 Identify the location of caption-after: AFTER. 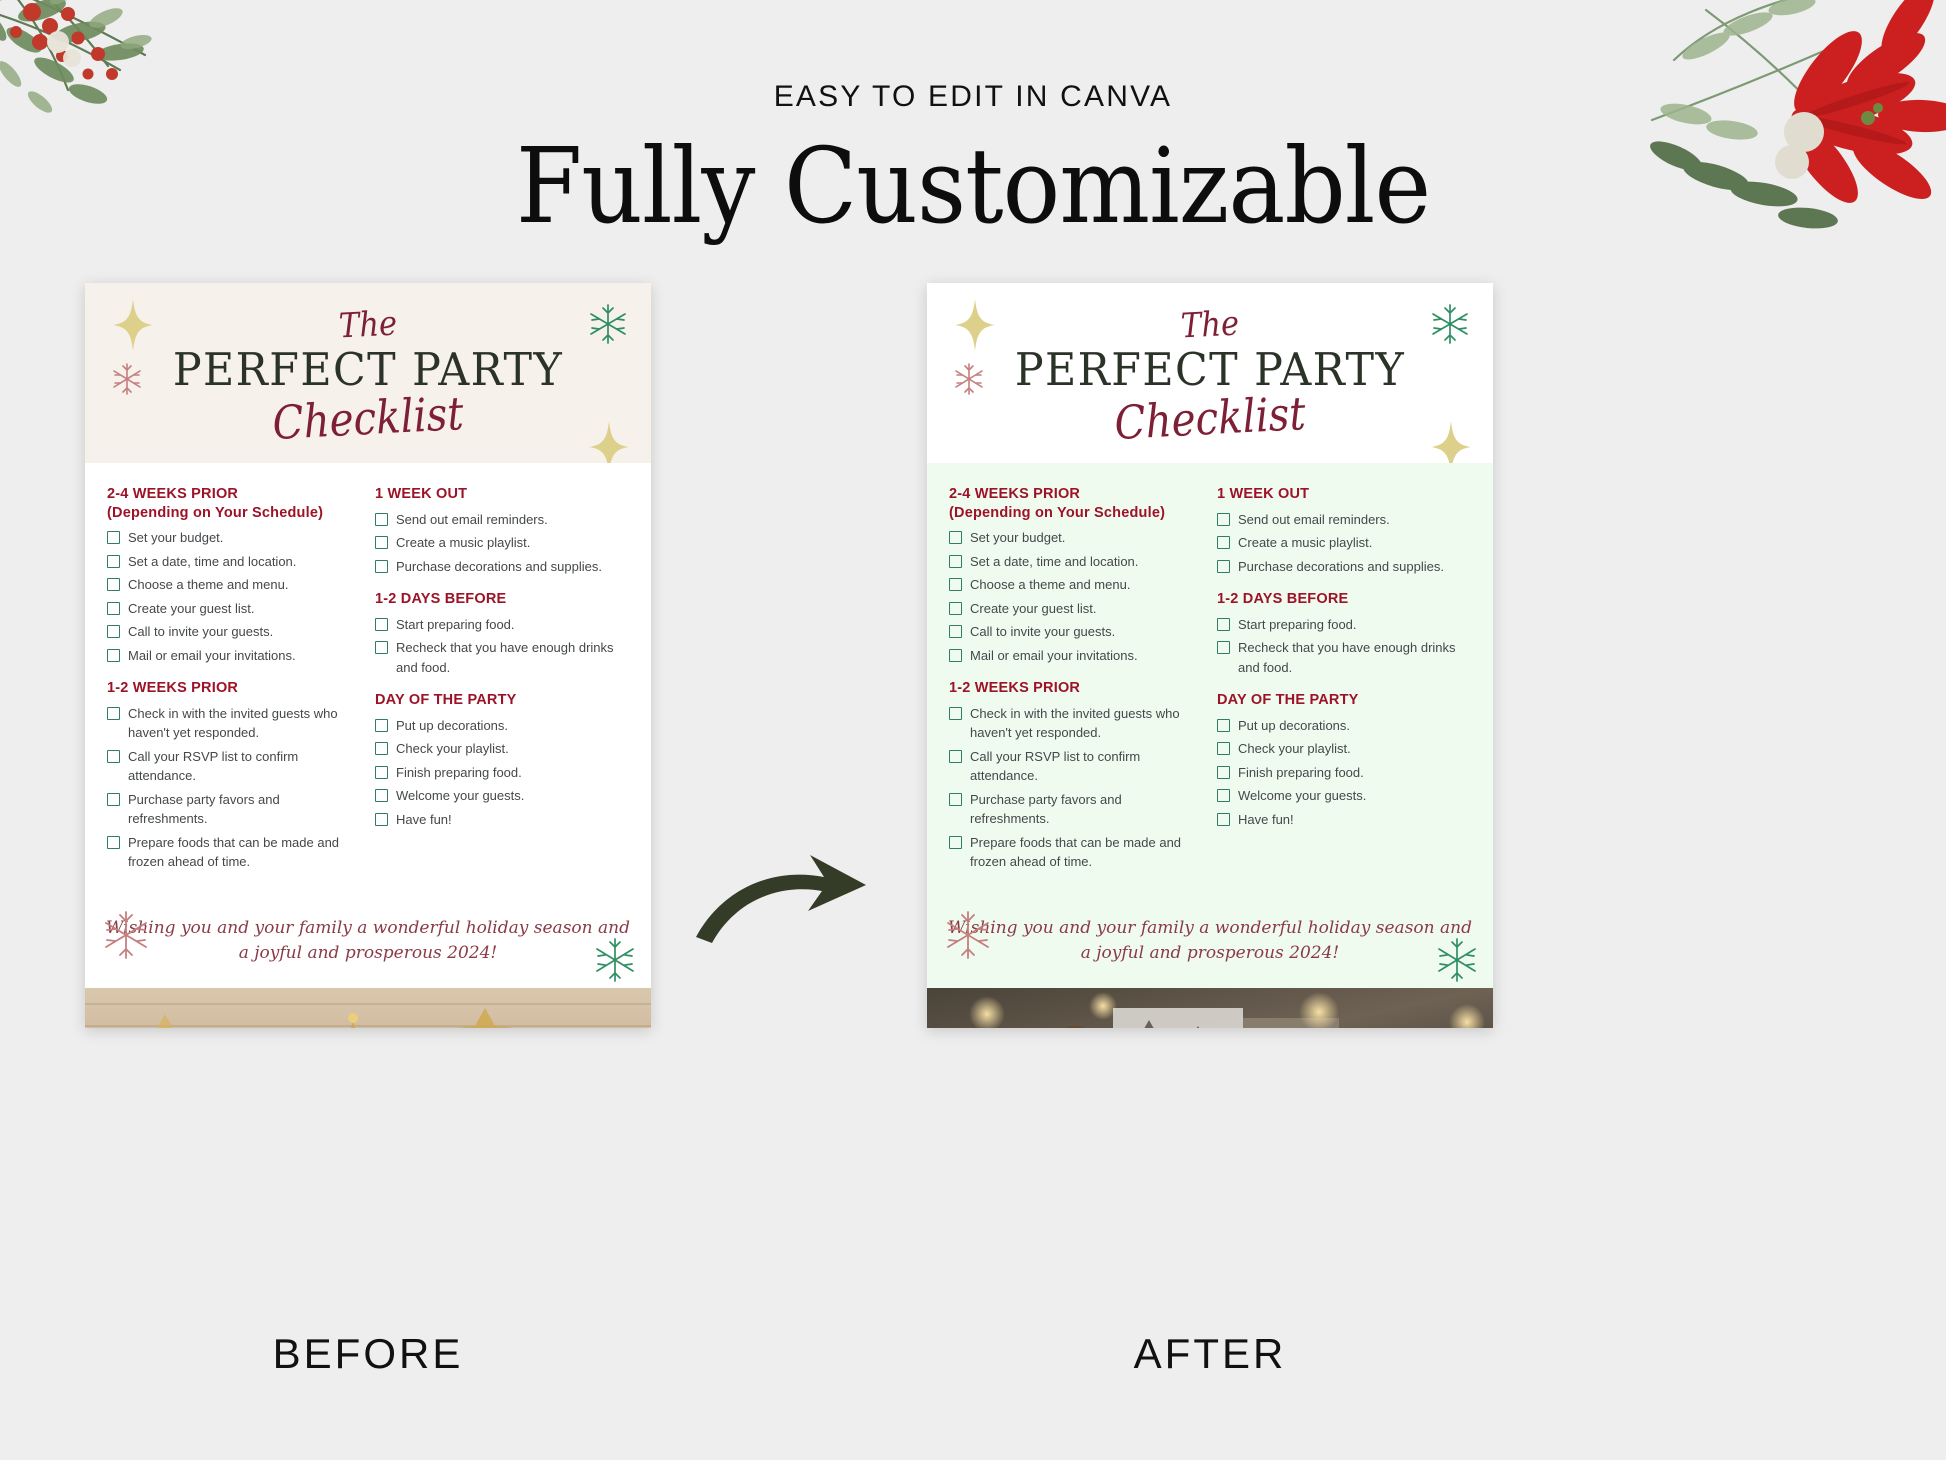
(1210, 1353).